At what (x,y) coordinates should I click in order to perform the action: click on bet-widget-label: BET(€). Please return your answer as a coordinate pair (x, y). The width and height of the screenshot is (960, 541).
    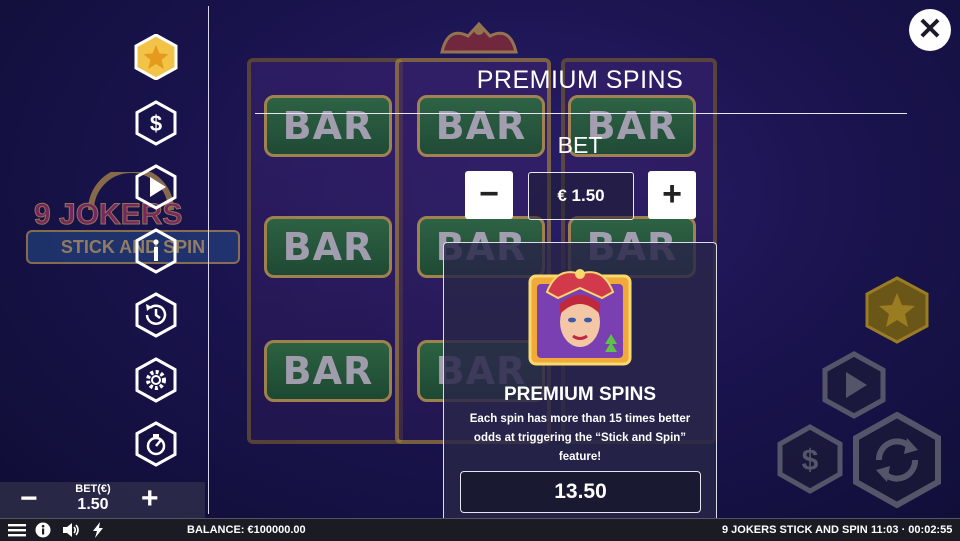
    Looking at the image, I should click on (93, 489).